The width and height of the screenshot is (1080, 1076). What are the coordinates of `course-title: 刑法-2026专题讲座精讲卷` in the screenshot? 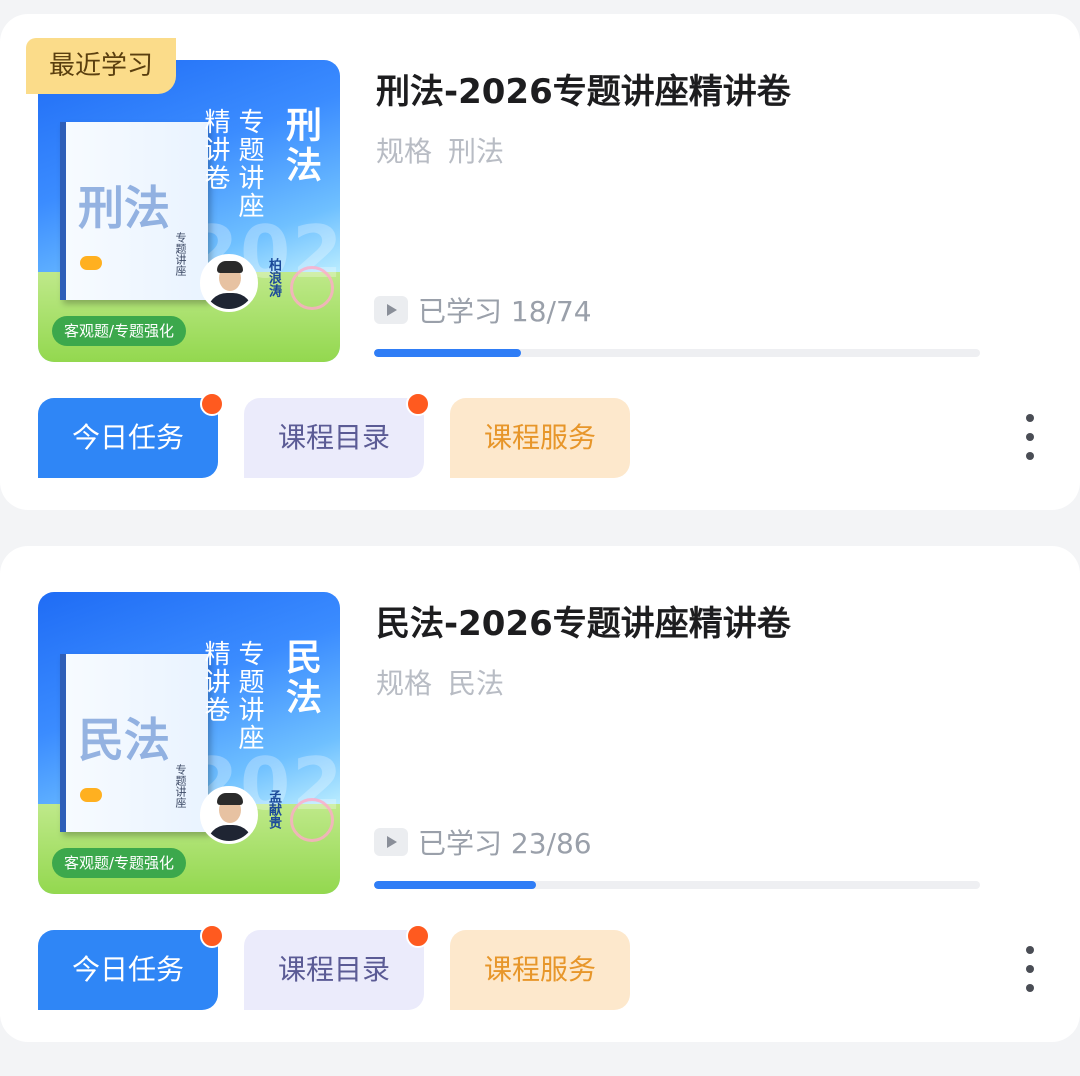 It's located at (583, 88).